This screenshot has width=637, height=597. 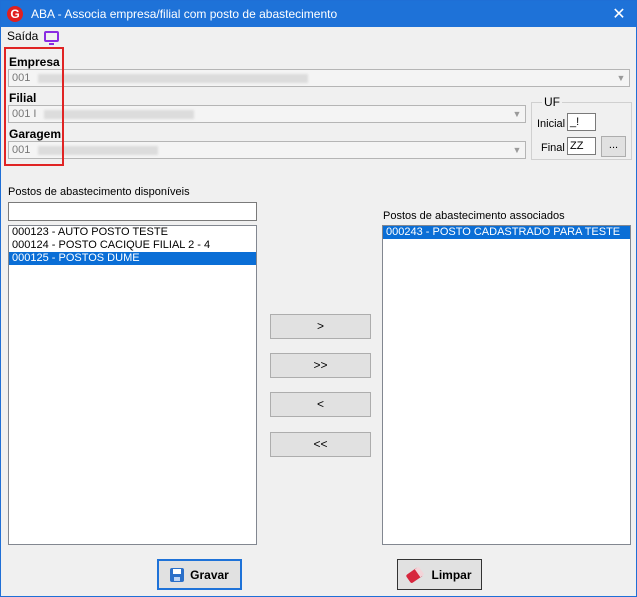 What do you see at coordinates (209, 574) in the screenshot?
I see `save-button-label: Gravar` at bounding box center [209, 574].